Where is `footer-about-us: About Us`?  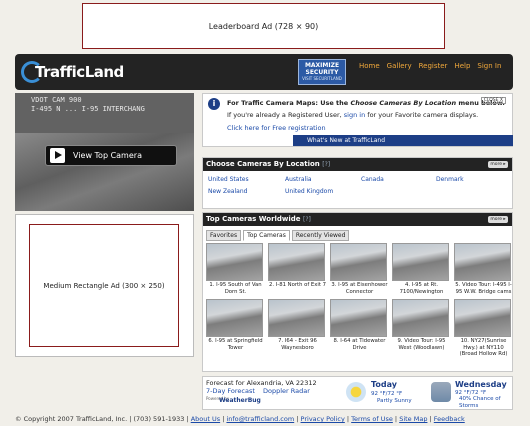
footer-about-us: About Us is located at coordinates (205, 419).